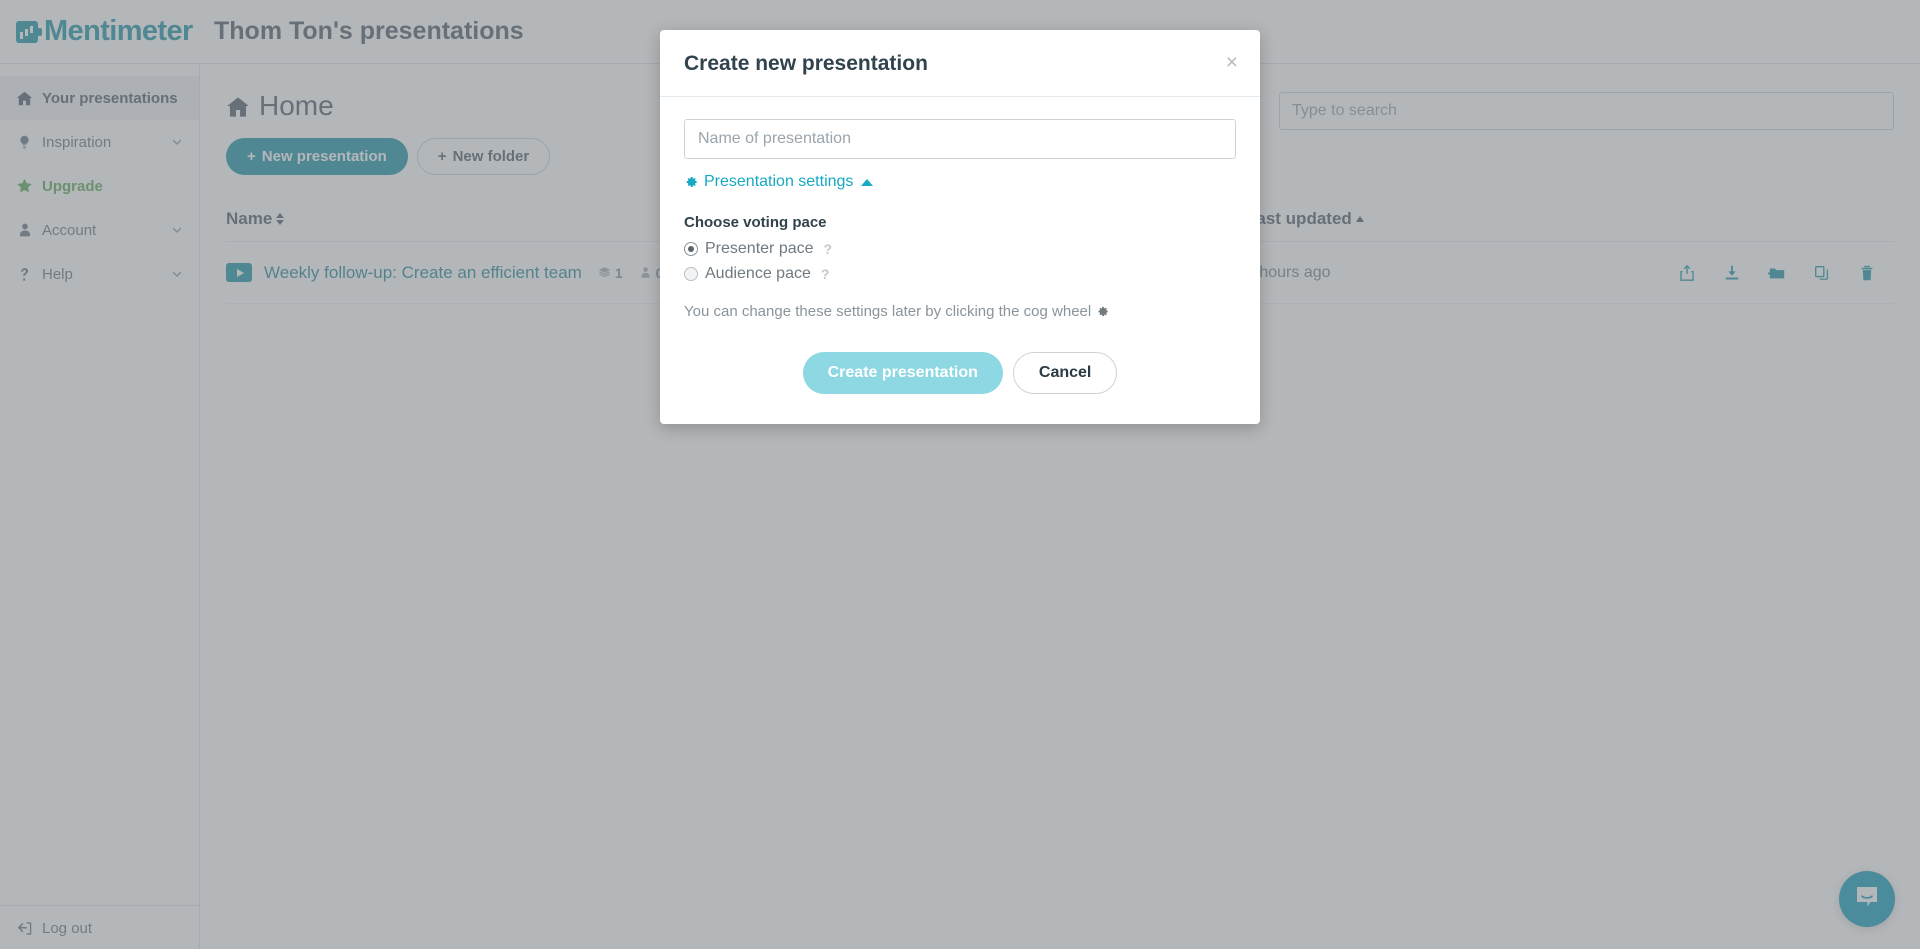  Describe the element at coordinates (960, 274) in the screenshot. I see `radio-option-audience-pace: Audience pace ?` at that location.